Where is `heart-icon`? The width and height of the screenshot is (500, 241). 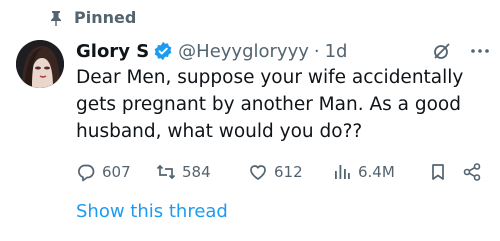 heart-icon is located at coordinates (258, 172).